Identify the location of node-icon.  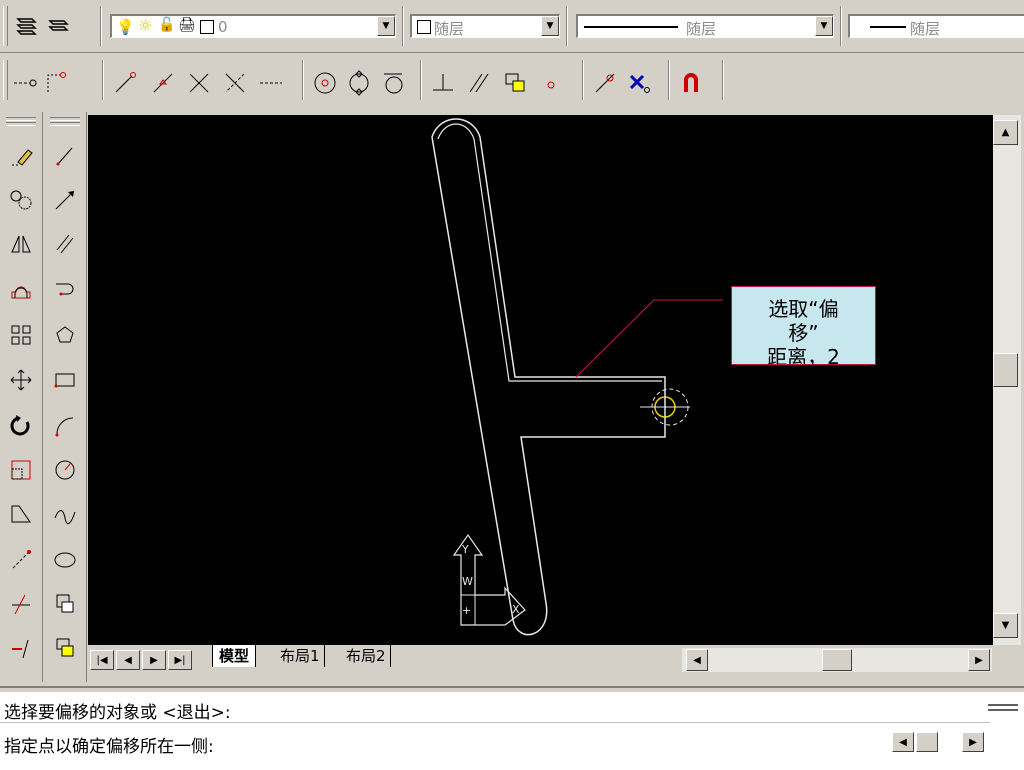
(551, 85).